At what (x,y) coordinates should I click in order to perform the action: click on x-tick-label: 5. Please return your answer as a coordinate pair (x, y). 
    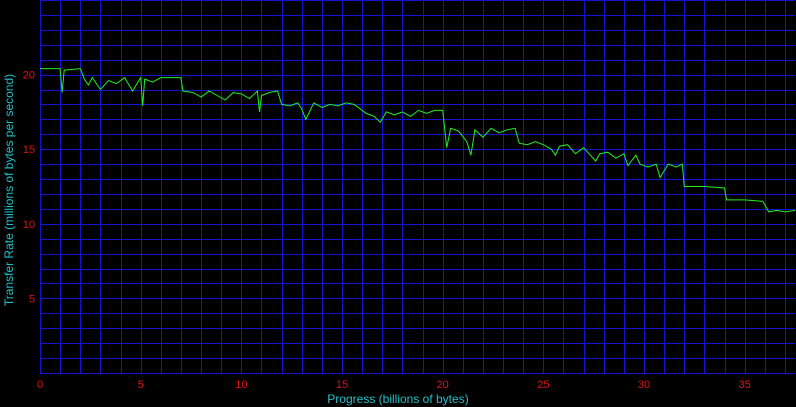
    Looking at the image, I should click on (141, 385).